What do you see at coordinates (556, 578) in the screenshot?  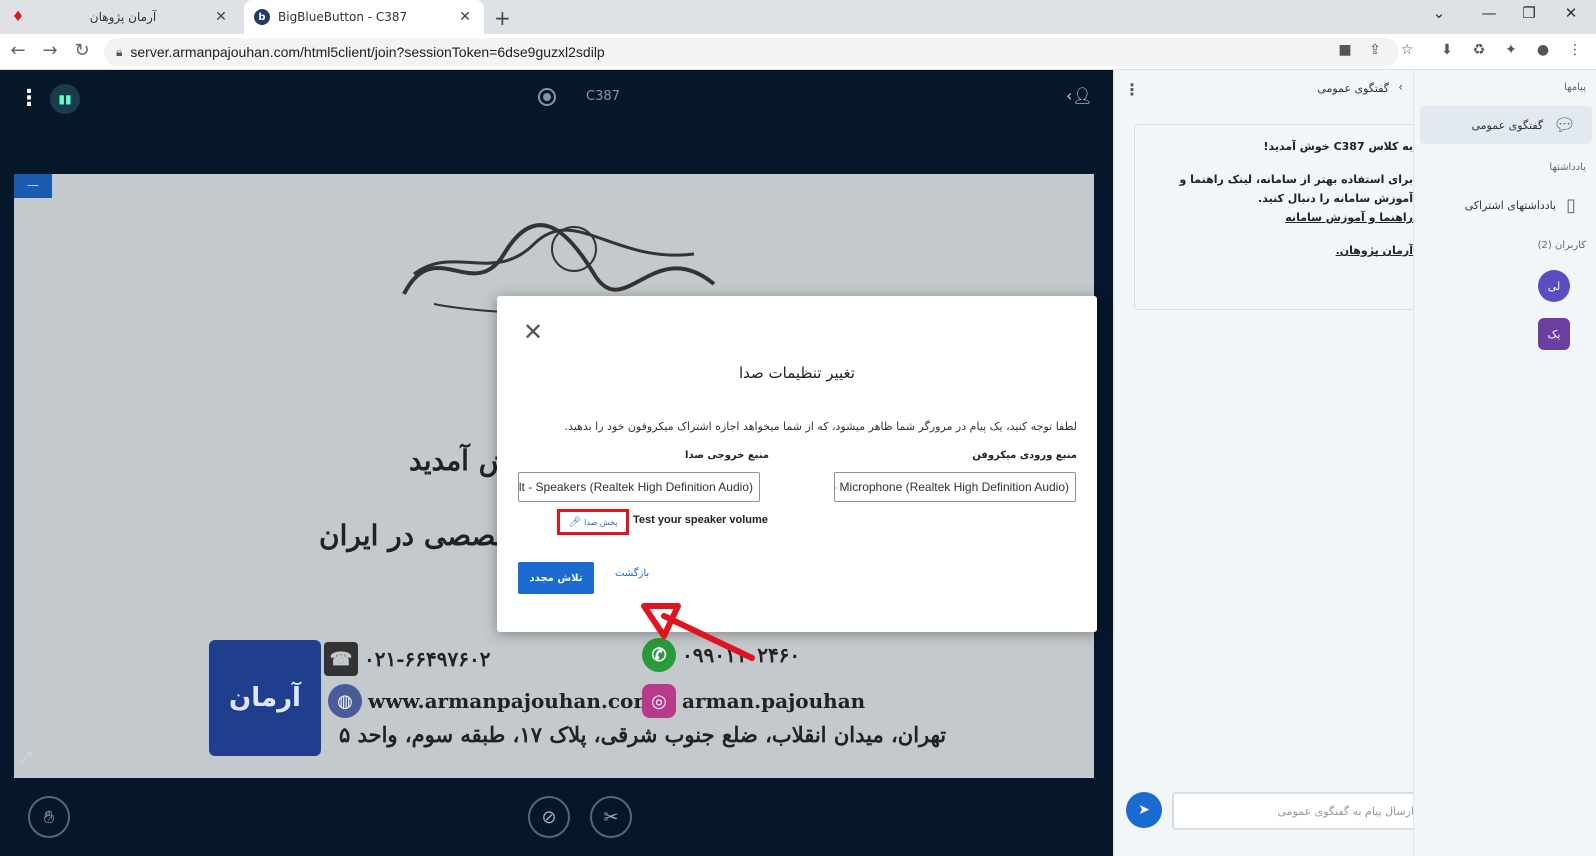 I see `retry-button: تلاش مجدد` at bounding box center [556, 578].